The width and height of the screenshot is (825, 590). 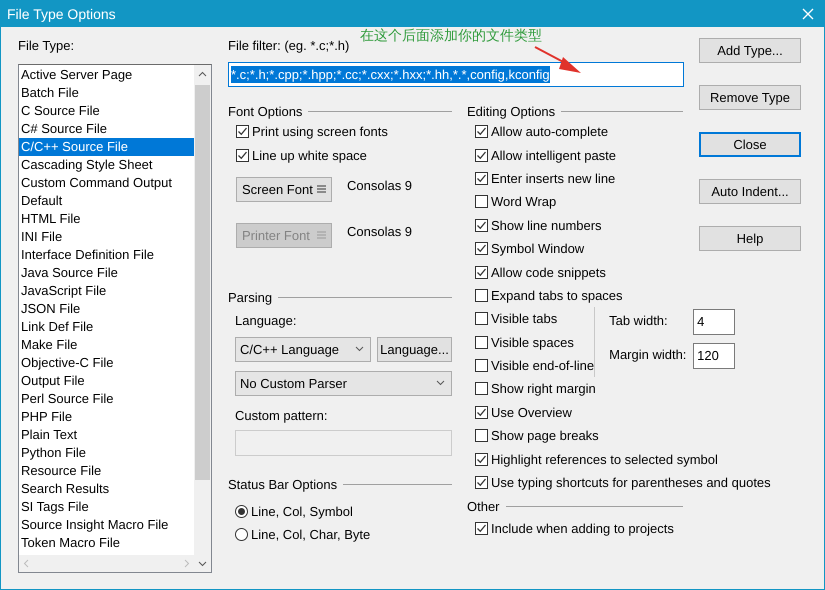 What do you see at coordinates (61, 14) in the screenshot?
I see `window-title: File Type Options` at bounding box center [61, 14].